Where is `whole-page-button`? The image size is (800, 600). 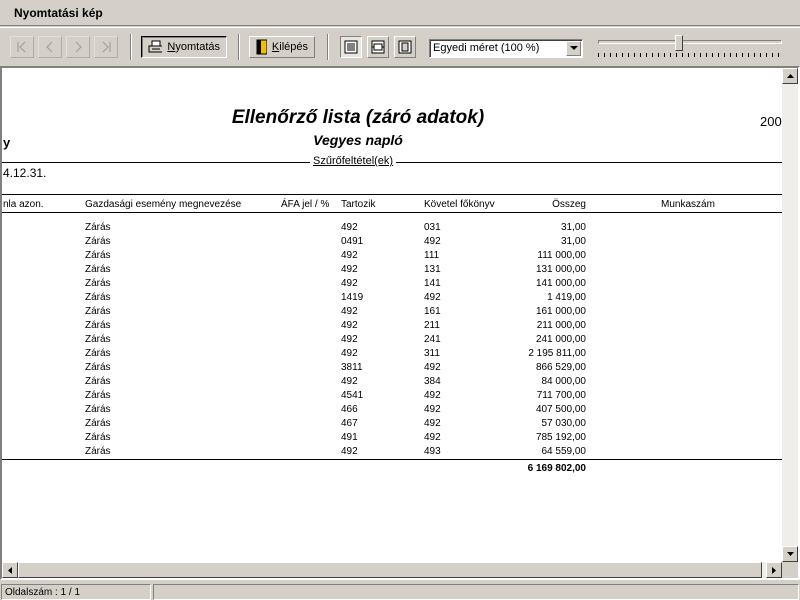 whole-page-button is located at coordinates (405, 47).